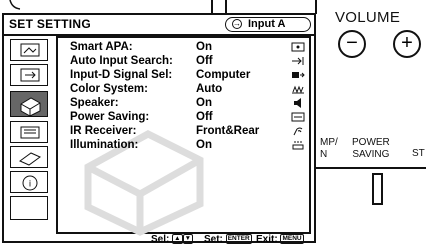 This screenshot has width=426, height=246. Describe the element at coordinates (298, 75) in the screenshot. I see `signal-select-icon` at that location.